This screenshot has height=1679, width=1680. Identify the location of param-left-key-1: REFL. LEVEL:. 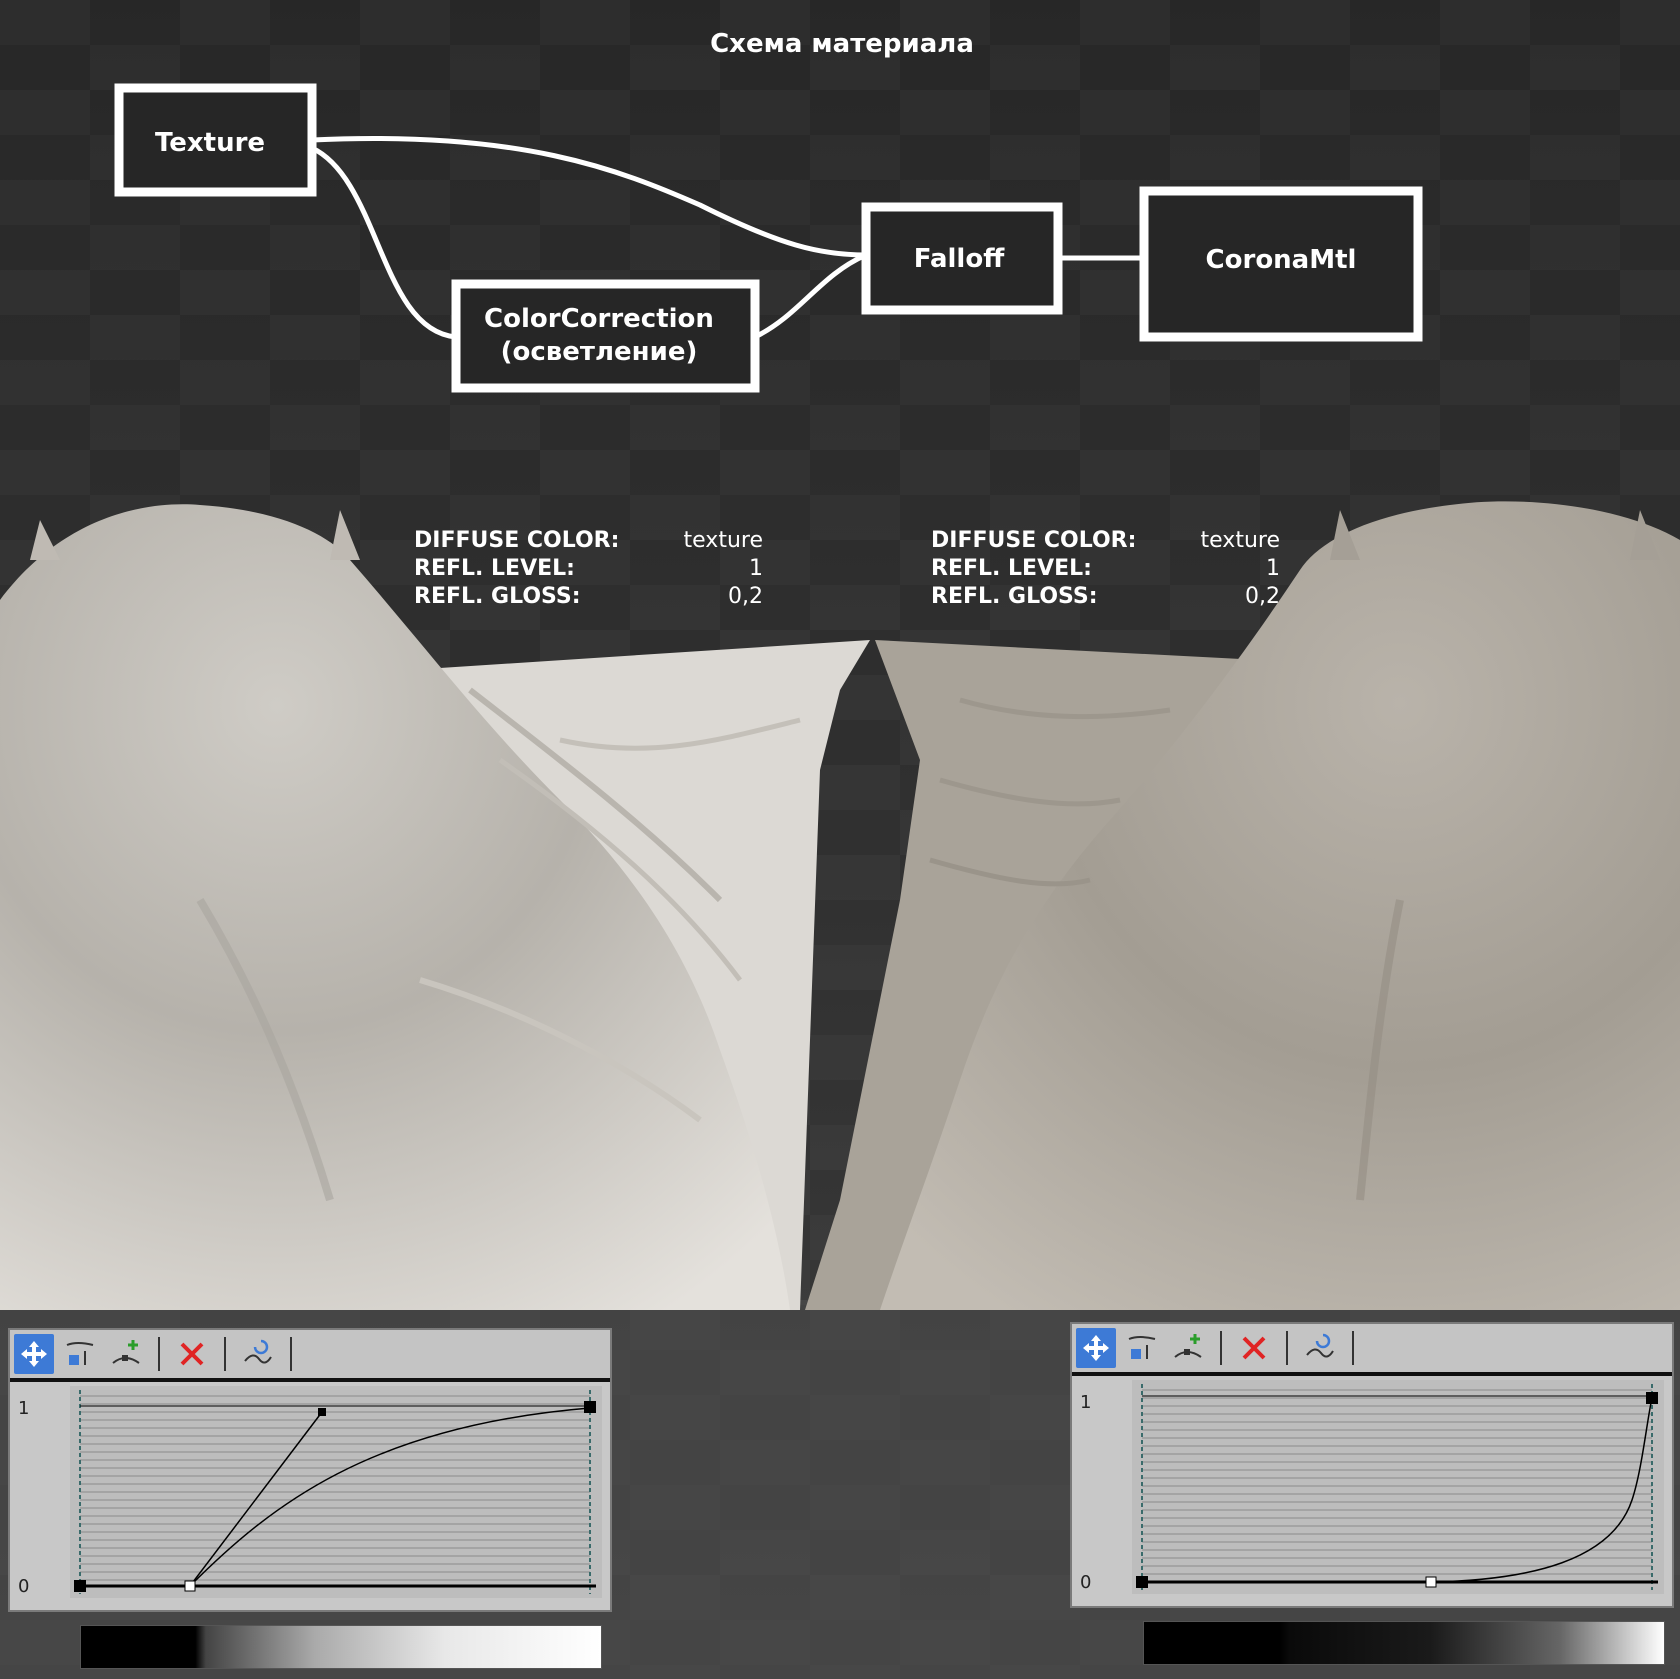
(494, 568).